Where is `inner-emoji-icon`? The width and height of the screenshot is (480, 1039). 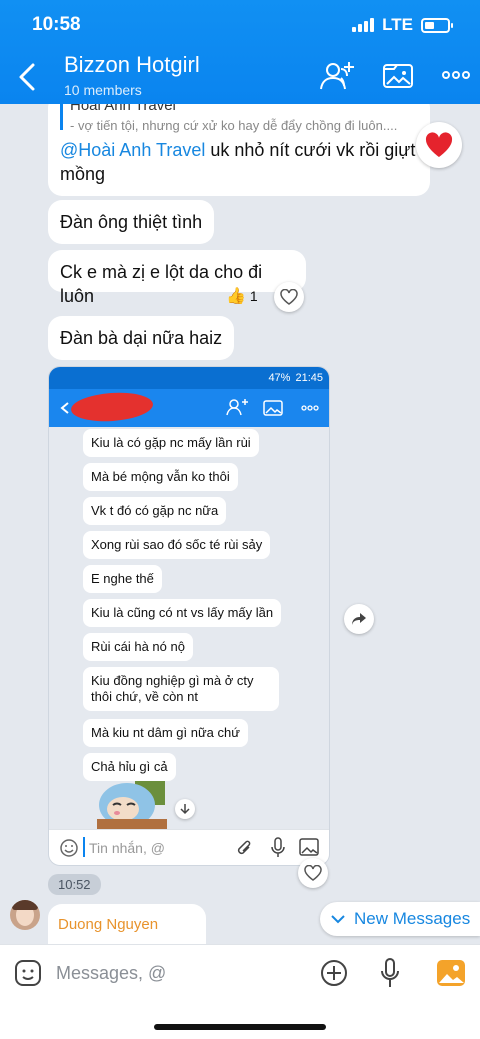
inner-emoji-icon is located at coordinates (69, 848).